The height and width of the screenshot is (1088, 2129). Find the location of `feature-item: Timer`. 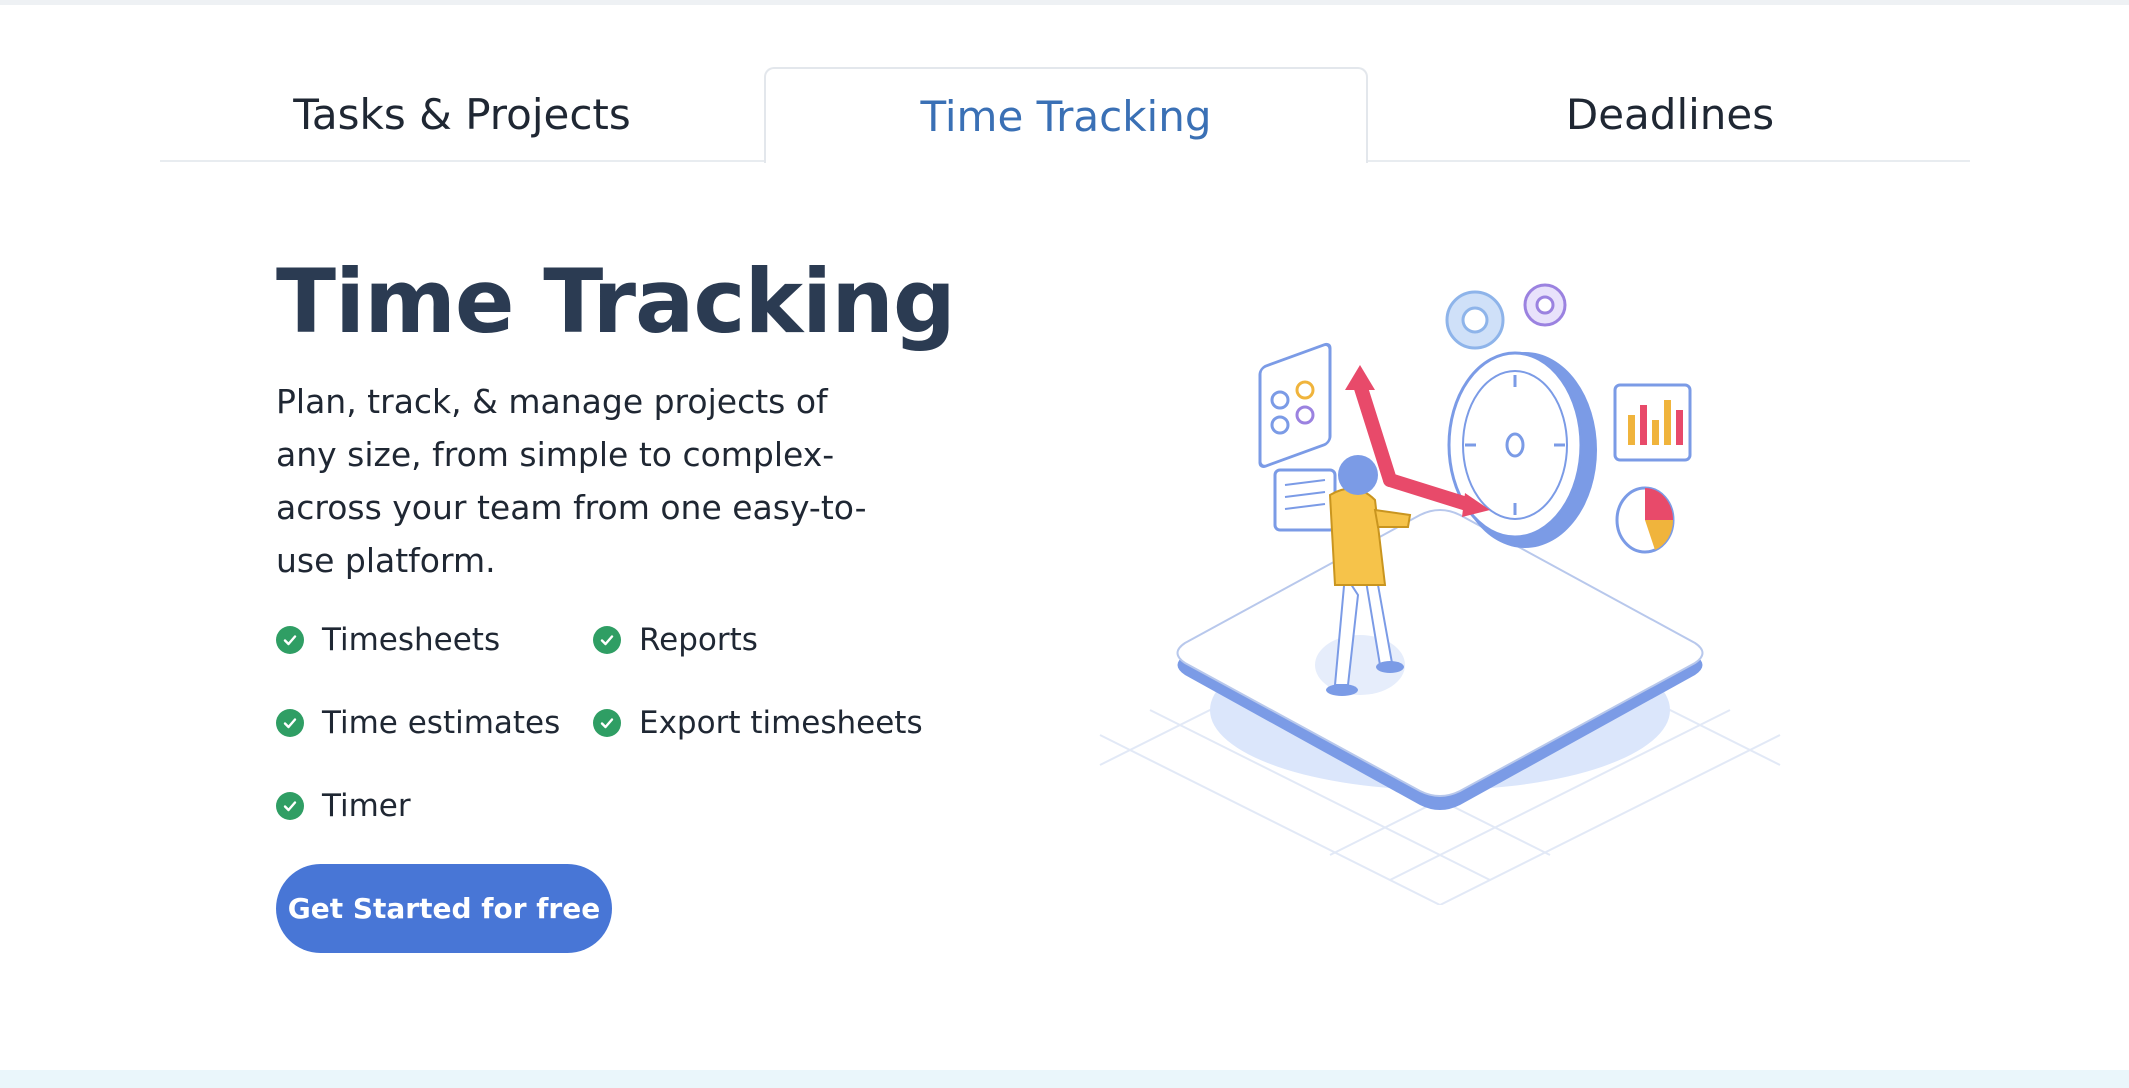

feature-item: Timer is located at coordinates (343, 806).